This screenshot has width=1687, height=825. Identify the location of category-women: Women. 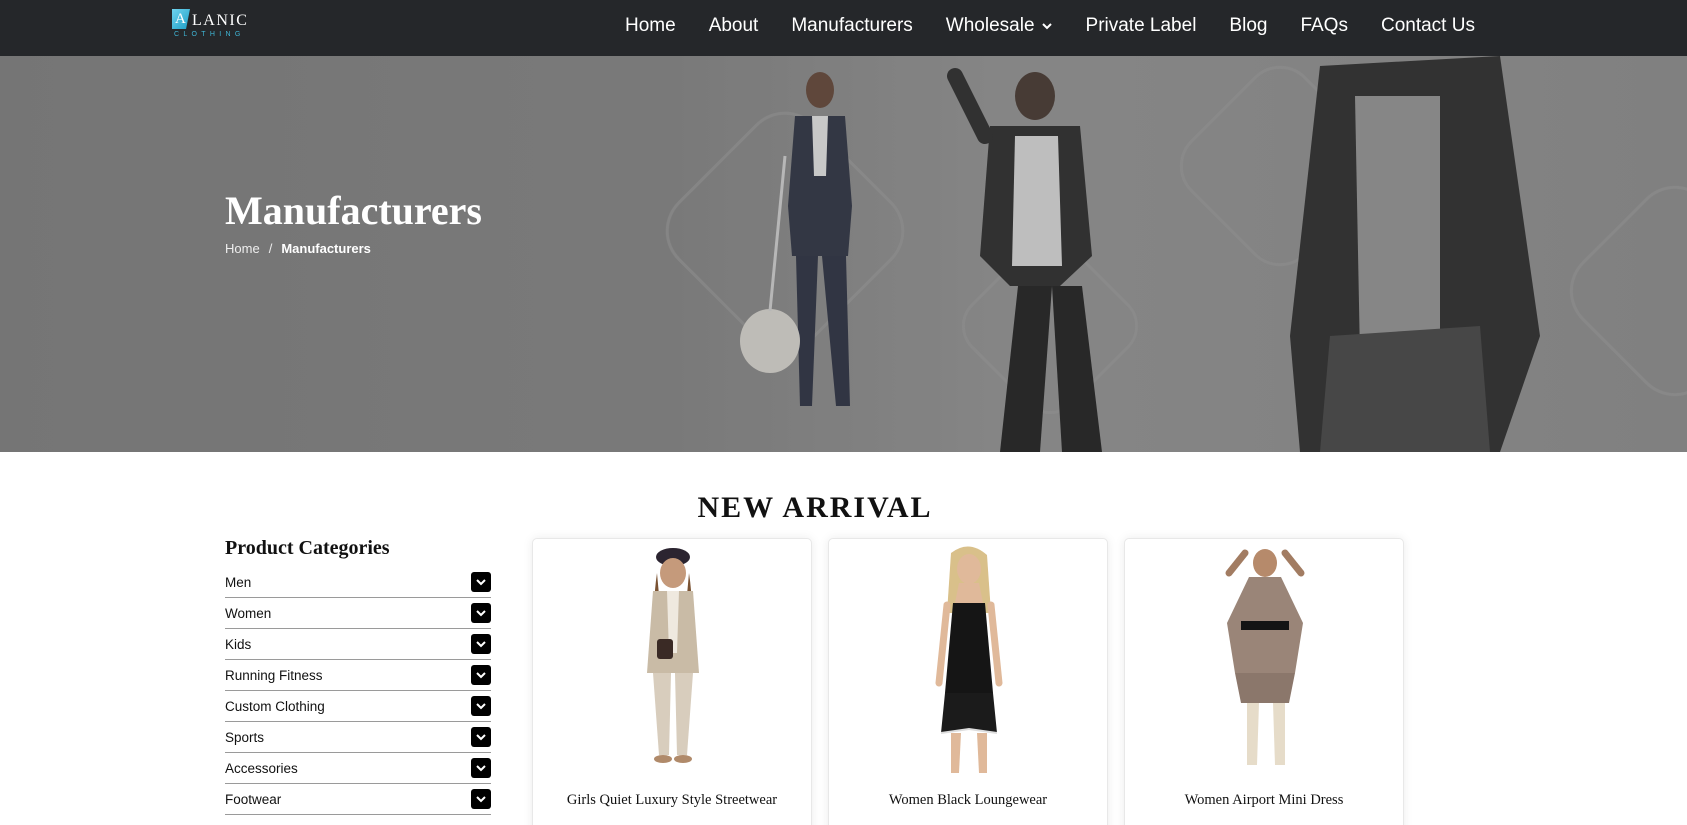
(358, 613).